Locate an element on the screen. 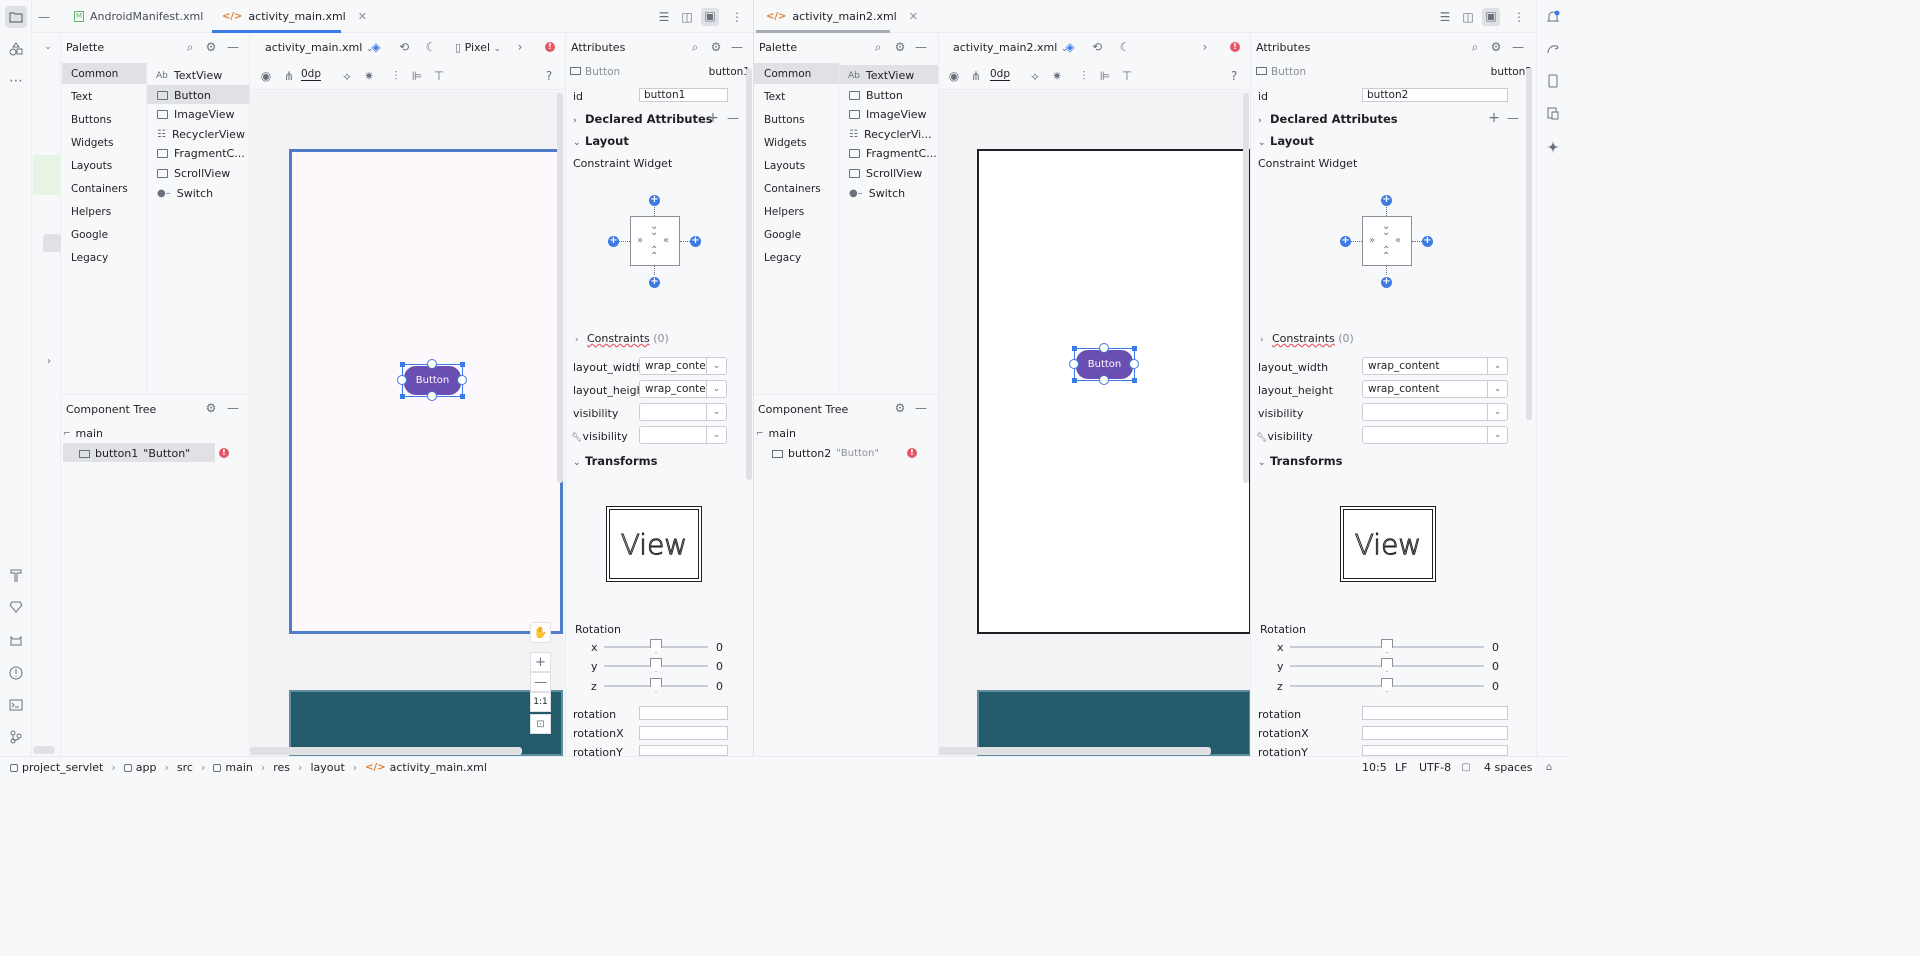  pan-hand-icon: ✋ is located at coordinates (540, 632).